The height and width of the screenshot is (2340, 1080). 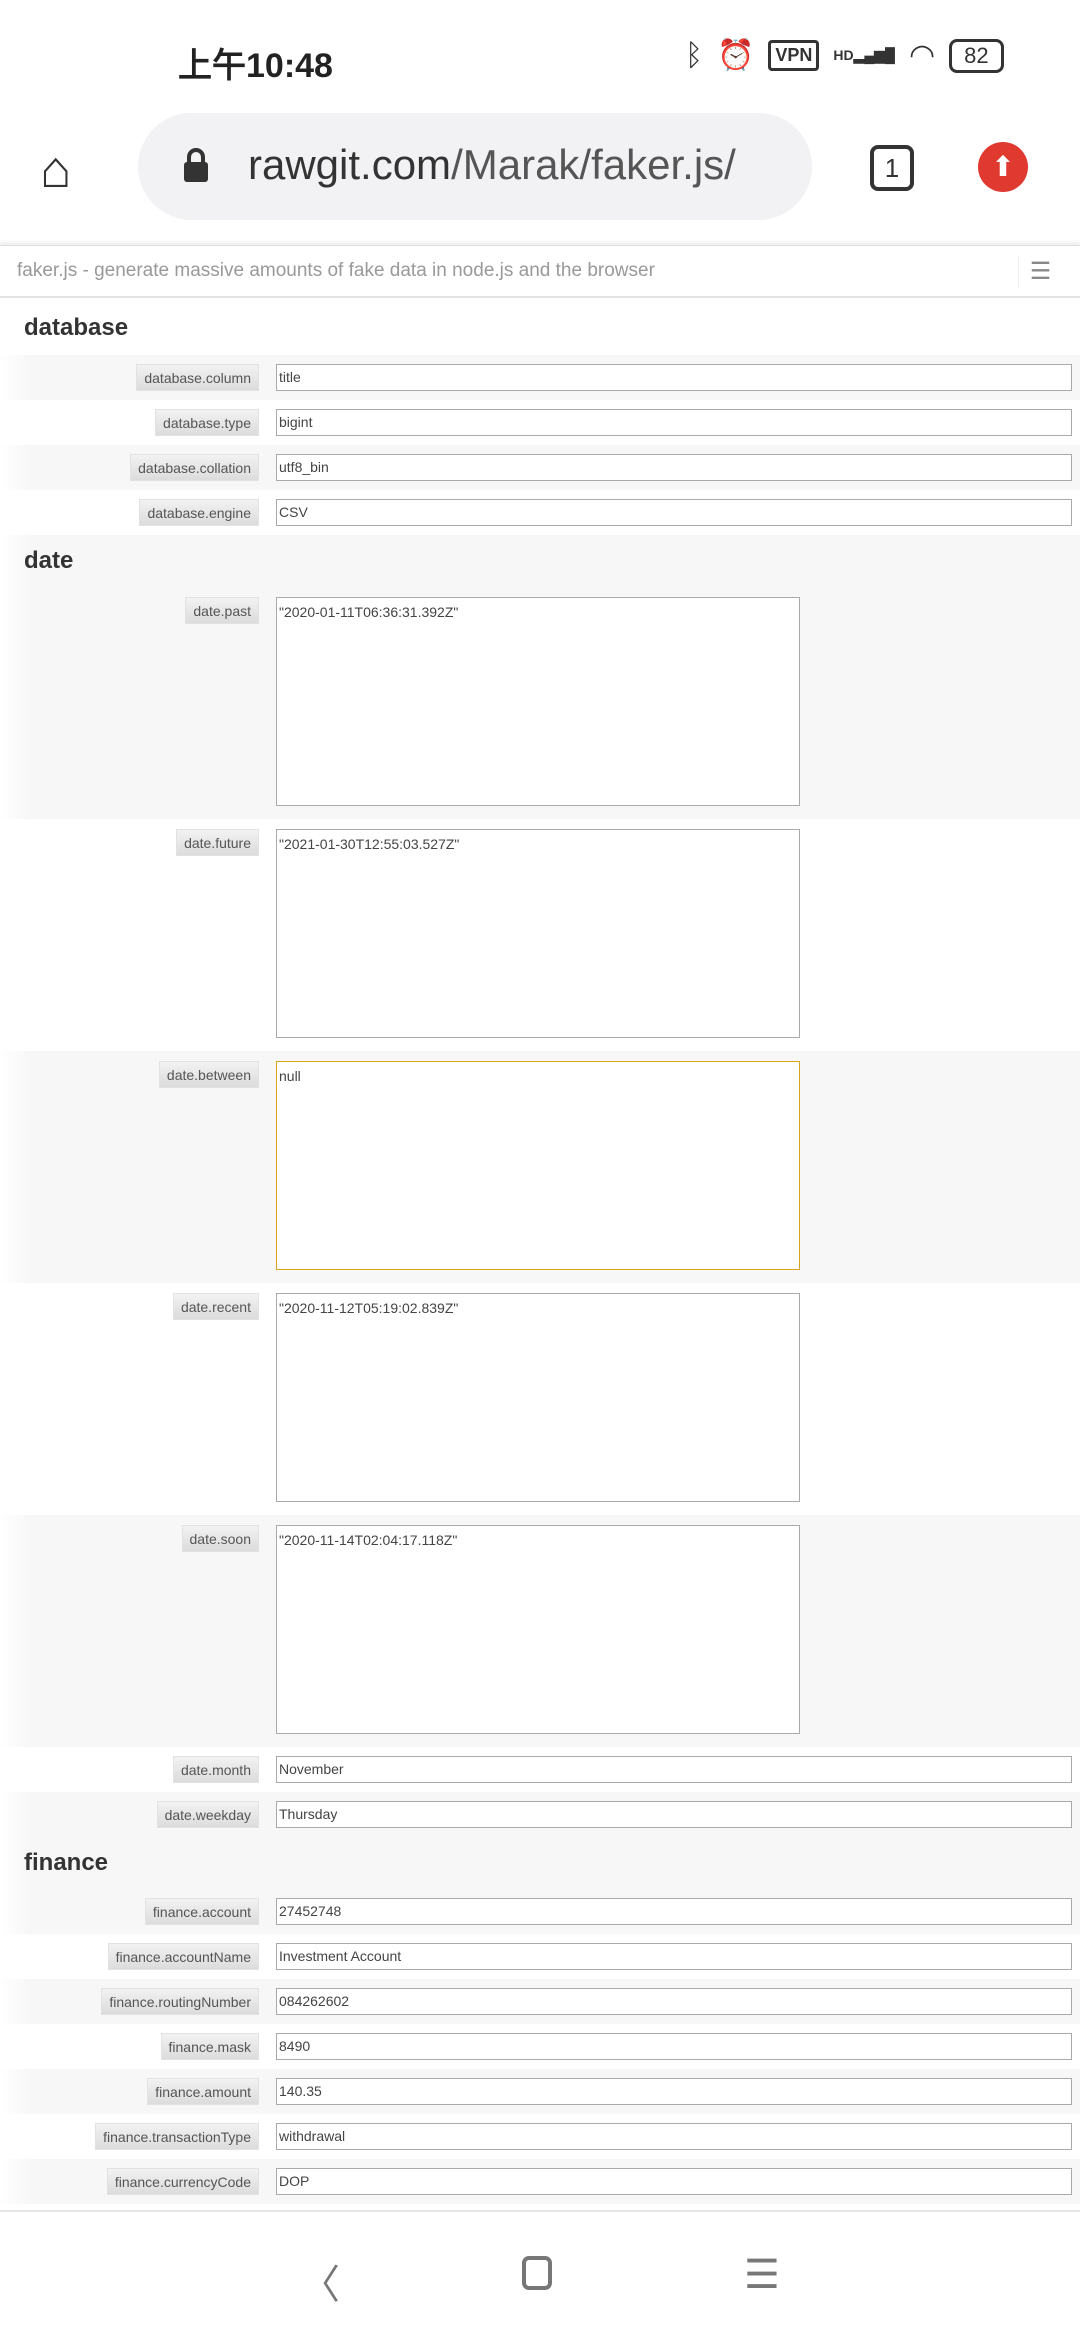 What do you see at coordinates (196, 165) in the screenshot?
I see `lock-icon` at bounding box center [196, 165].